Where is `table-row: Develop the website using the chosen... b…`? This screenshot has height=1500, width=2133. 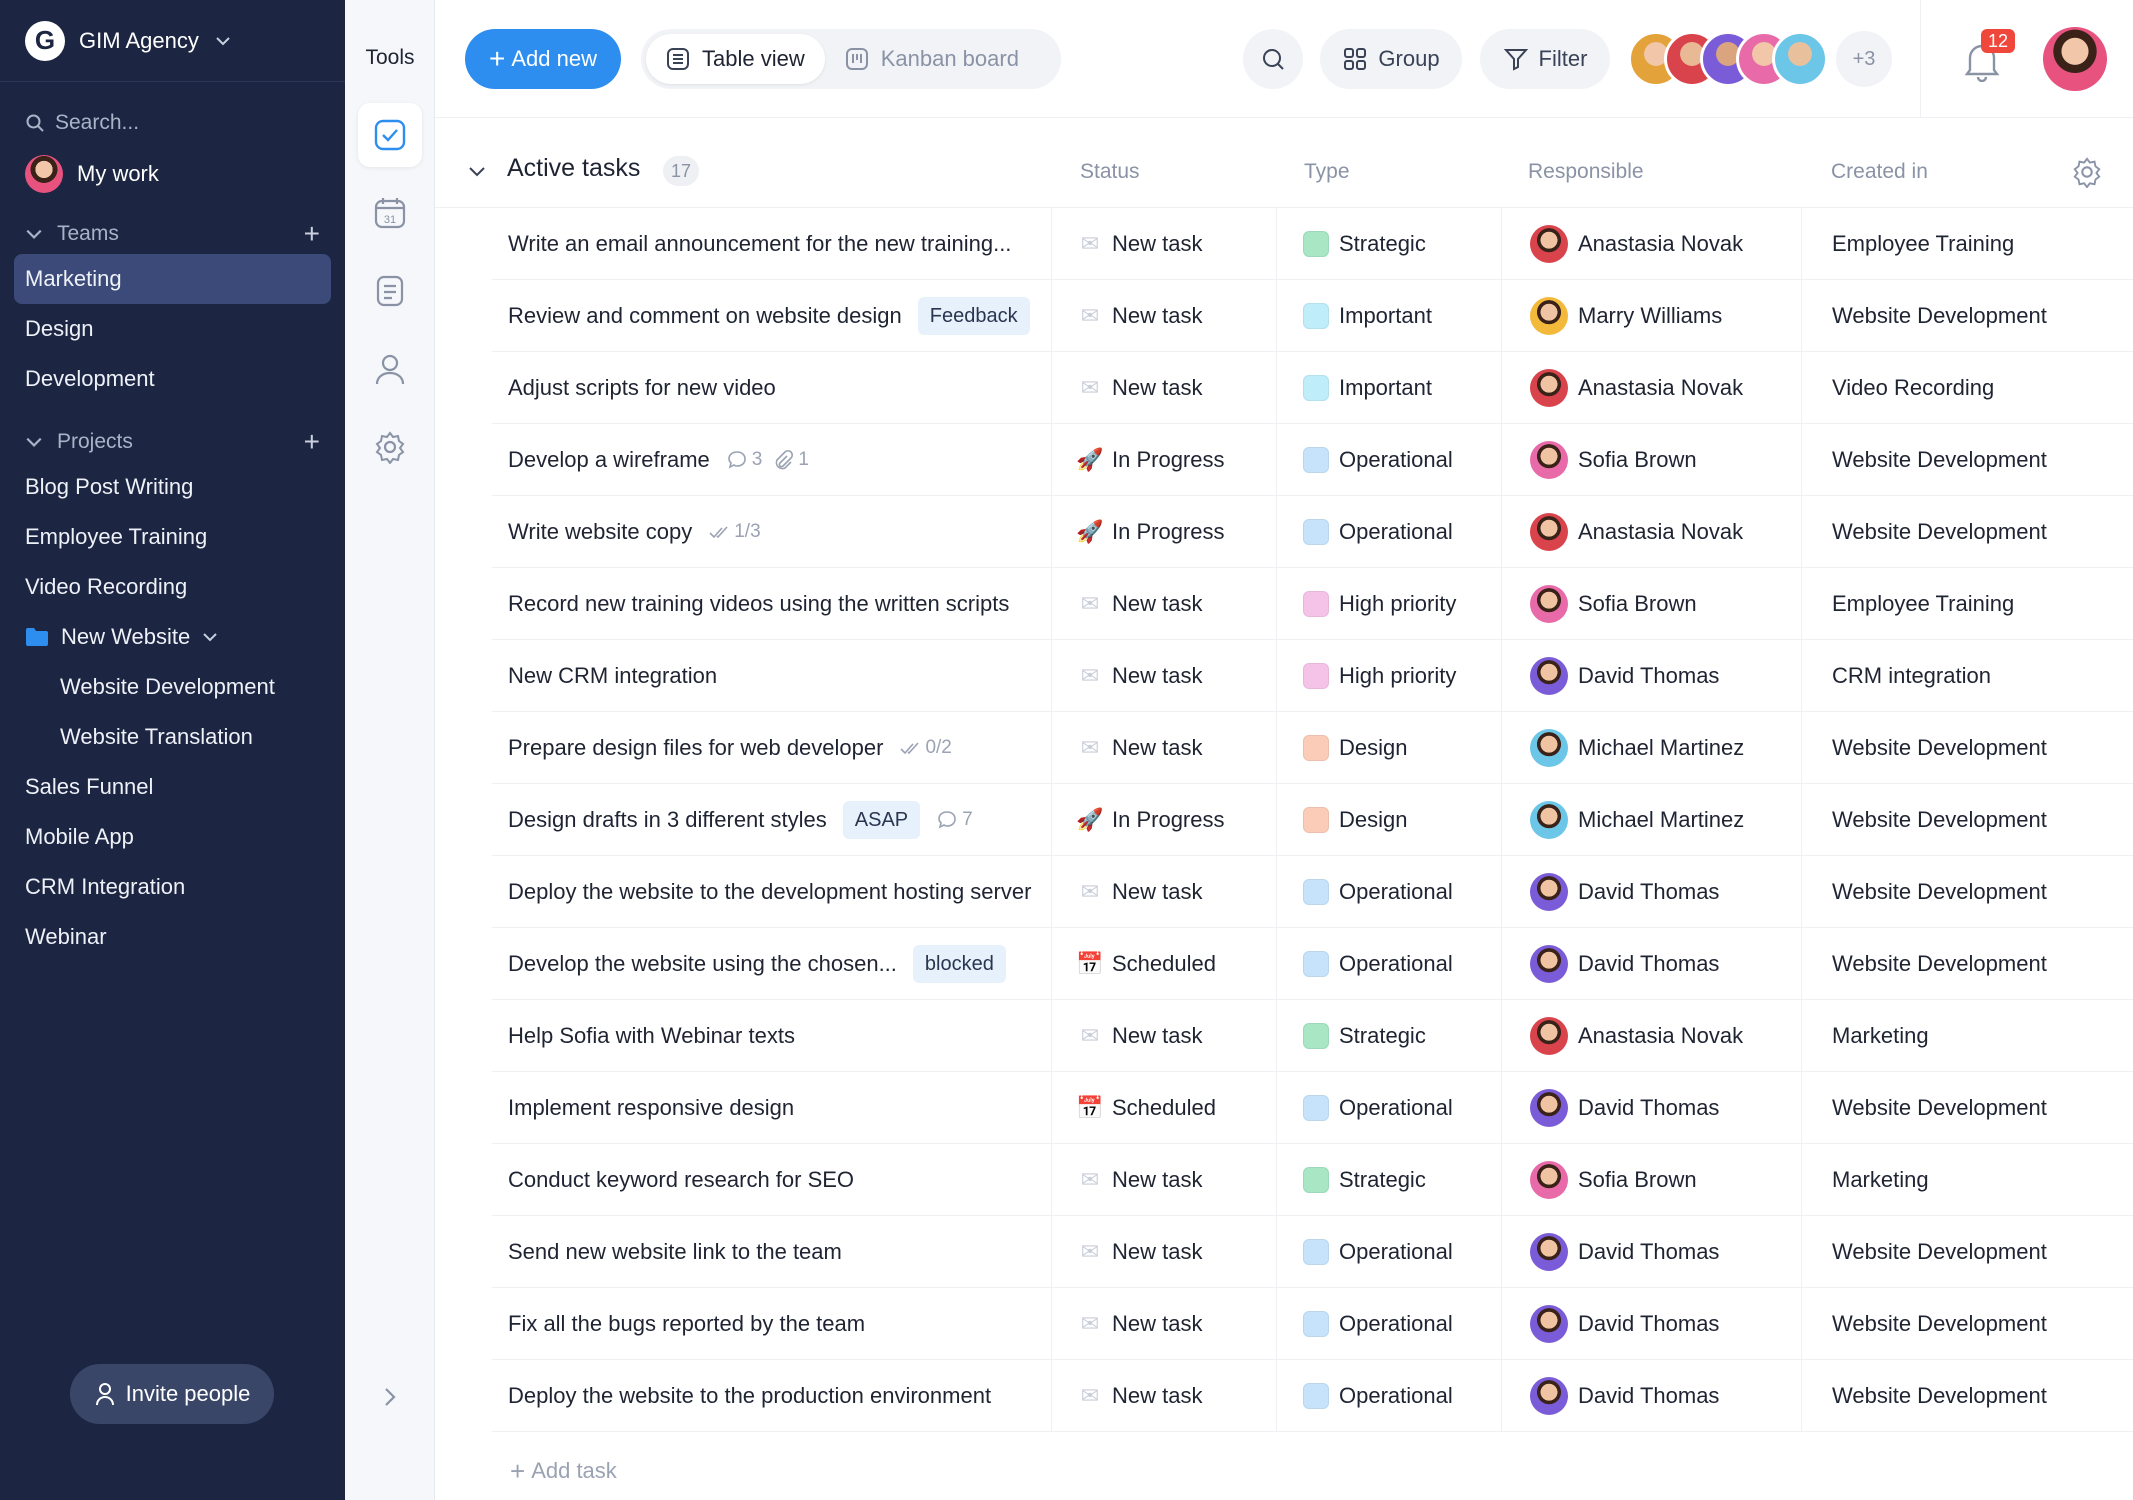 table-row: Develop the website using the chosen... b… is located at coordinates (1312, 964).